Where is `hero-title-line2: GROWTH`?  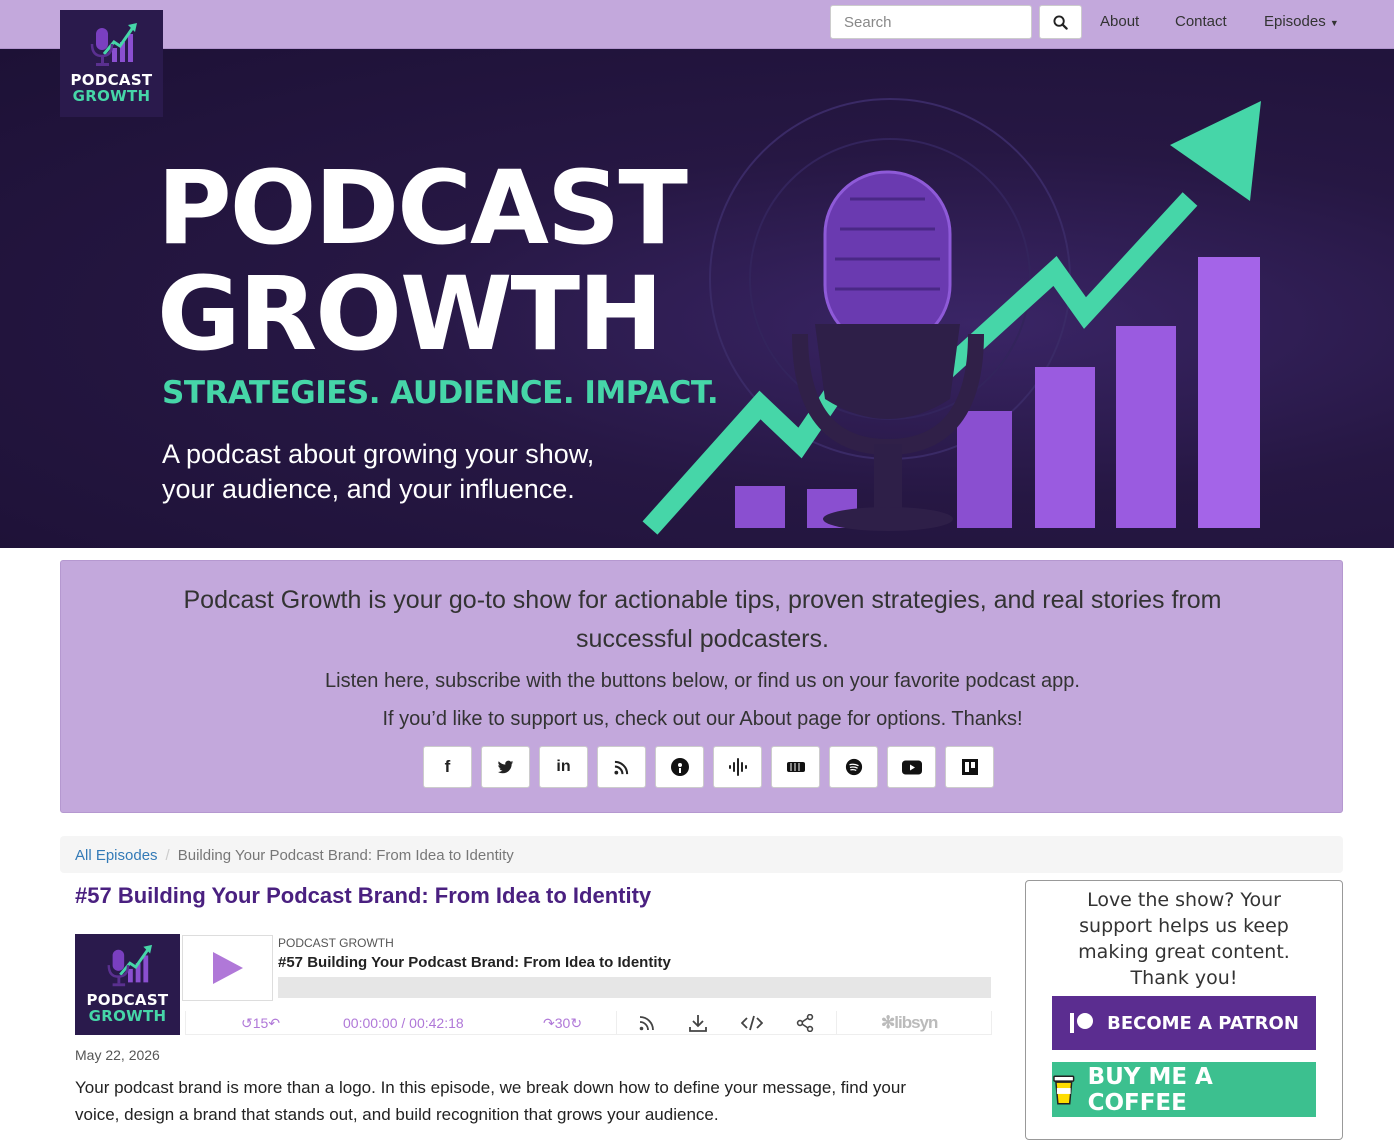 hero-title-line2: GROWTH is located at coordinates (410, 314).